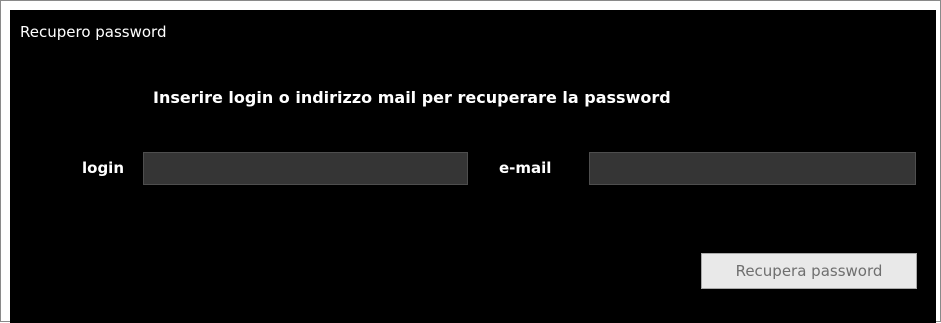  What do you see at coordinates (809, 271) in the screenshot?
I see `recover-password-button: Recupera password` at bounding box center [809, 271].